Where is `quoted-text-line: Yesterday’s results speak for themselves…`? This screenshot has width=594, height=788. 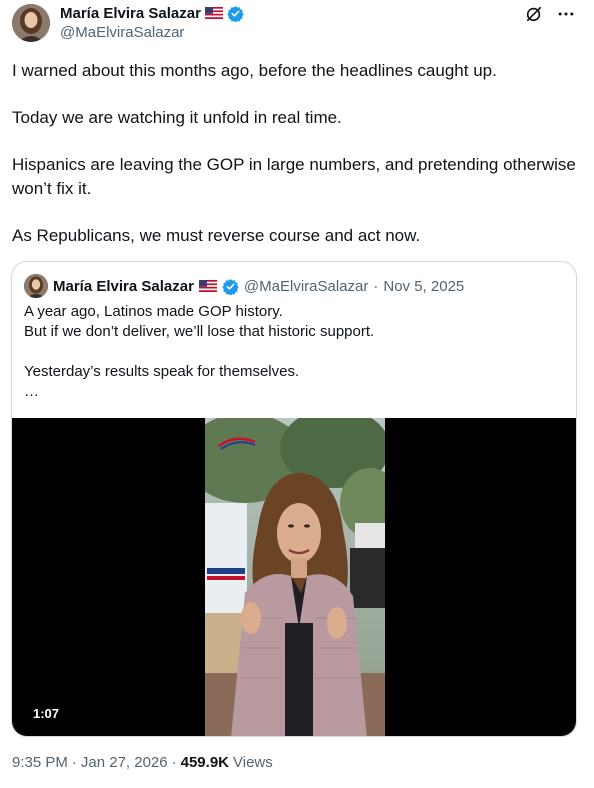 quoted-text-line: Yesterday’s results speak for themselves… is located at coordinates (162, 371).